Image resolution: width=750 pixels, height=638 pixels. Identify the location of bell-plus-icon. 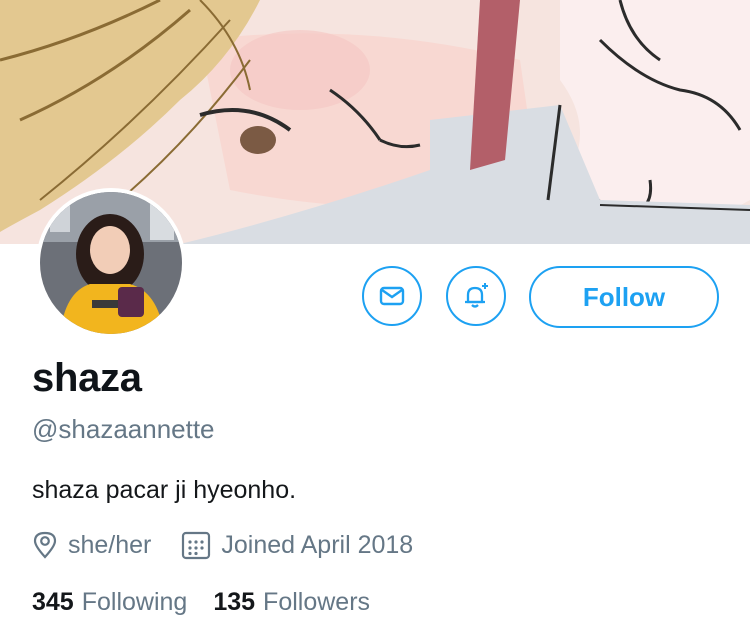
(476, 295).